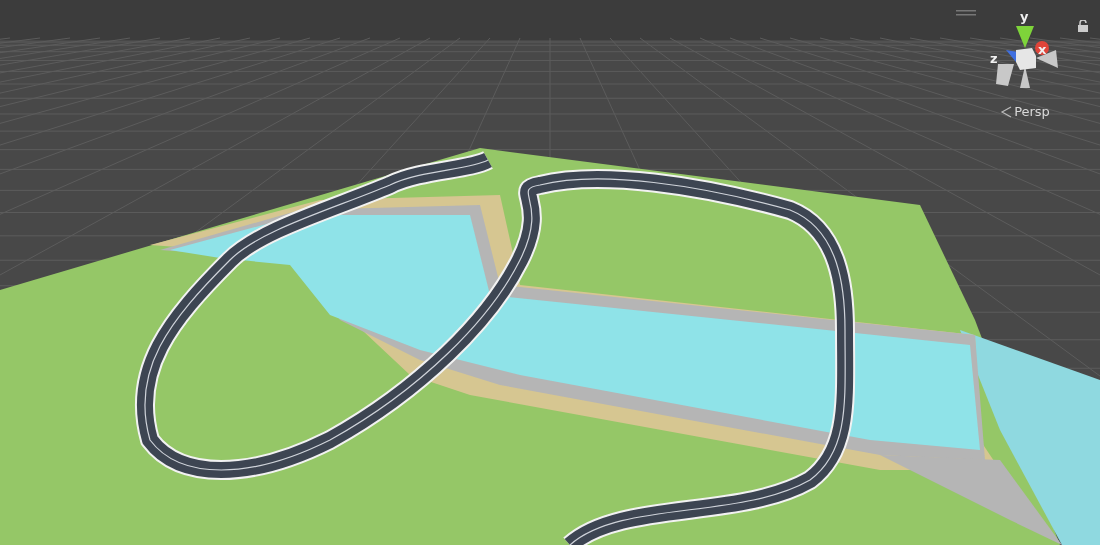 The width and height of the screenshot is (1100, 545). Describe the element at coordinates (1006, 111) in the screenshot. I see `chevron-left-icon` at that location.